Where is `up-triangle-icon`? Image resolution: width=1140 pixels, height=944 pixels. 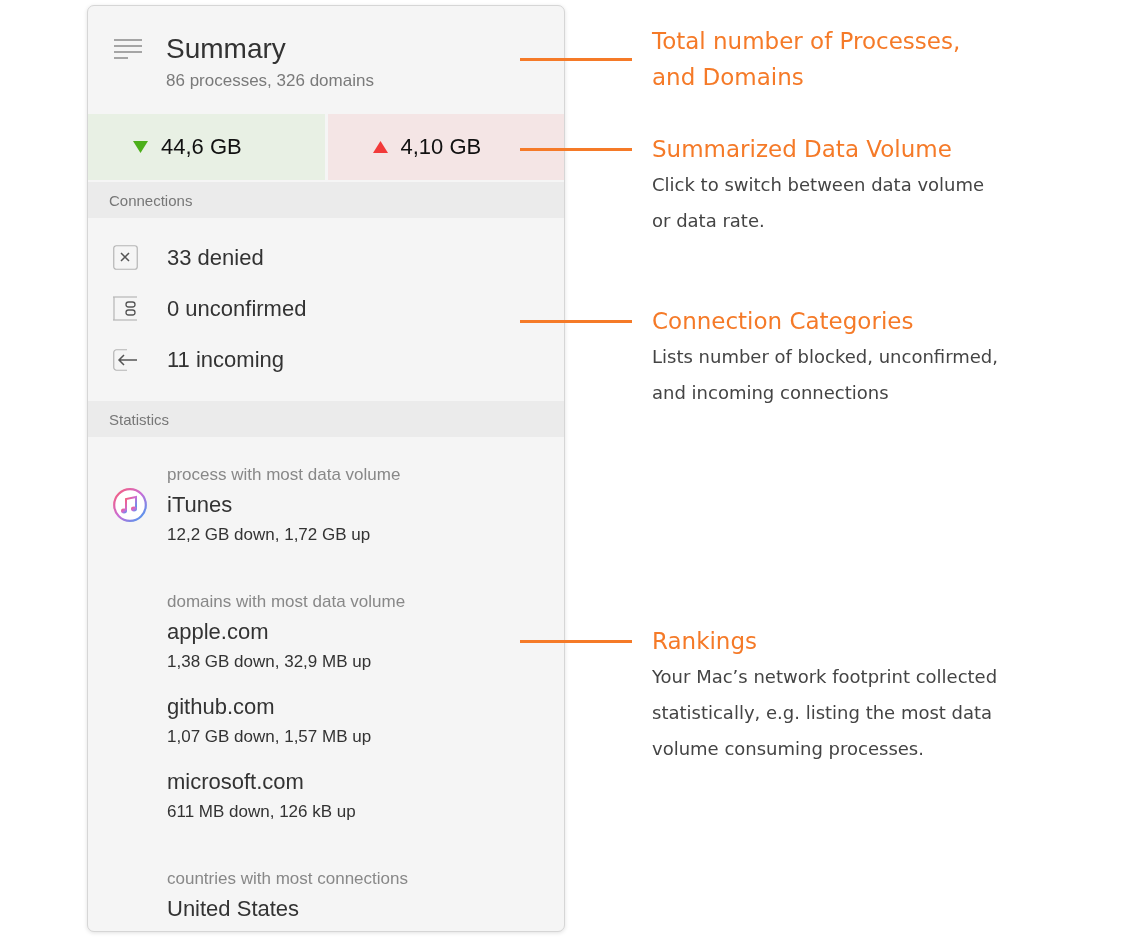
up-triangle-icon is located at coordinates (380, 147).